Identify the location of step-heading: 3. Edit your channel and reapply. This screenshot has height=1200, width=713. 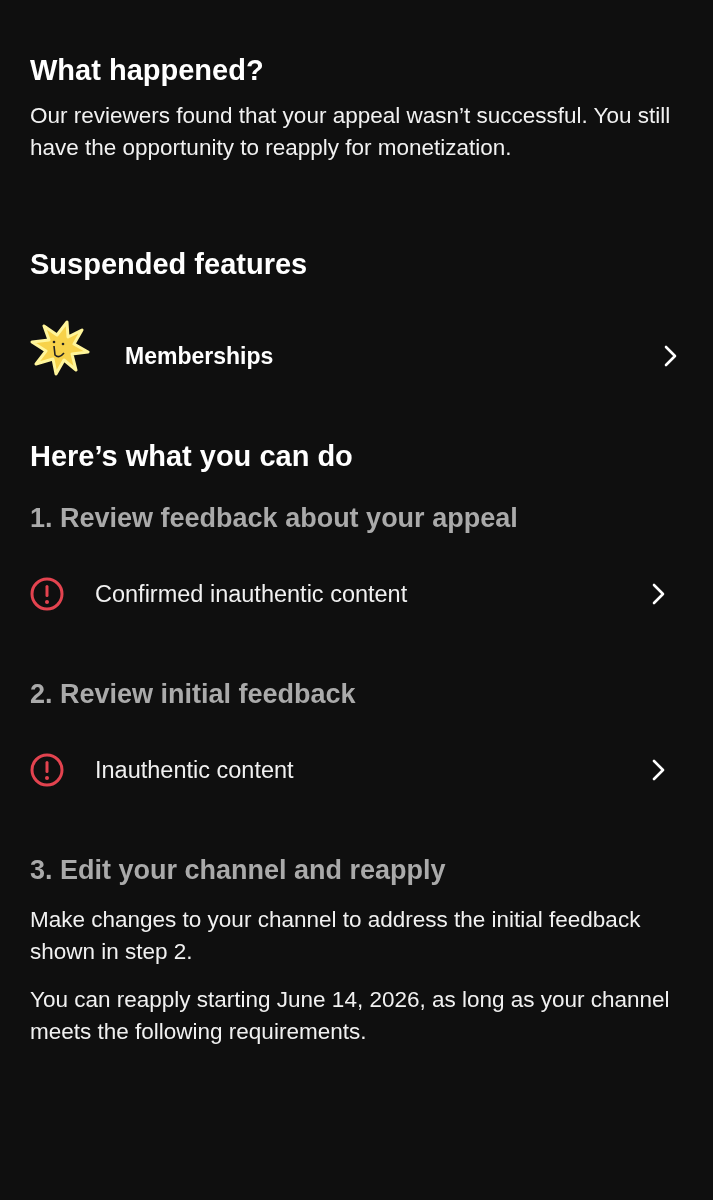
(238, 870).